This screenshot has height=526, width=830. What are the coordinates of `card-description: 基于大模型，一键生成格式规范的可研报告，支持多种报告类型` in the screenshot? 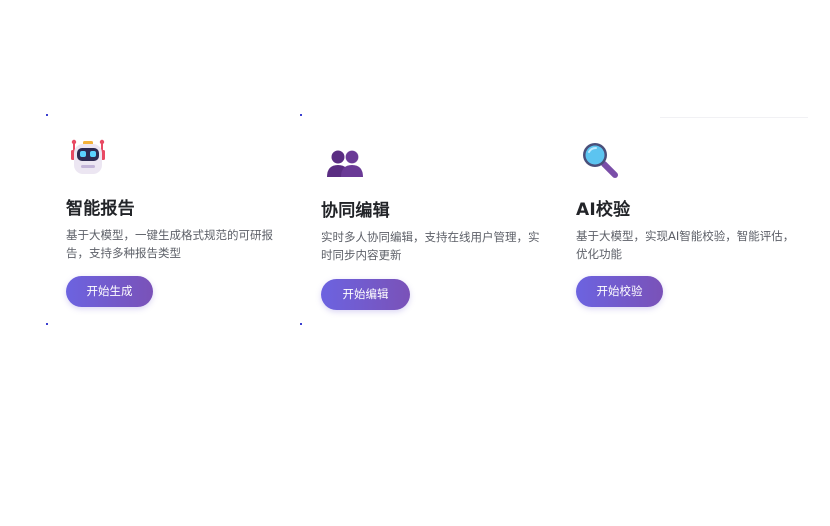 It's located at (169, 244).